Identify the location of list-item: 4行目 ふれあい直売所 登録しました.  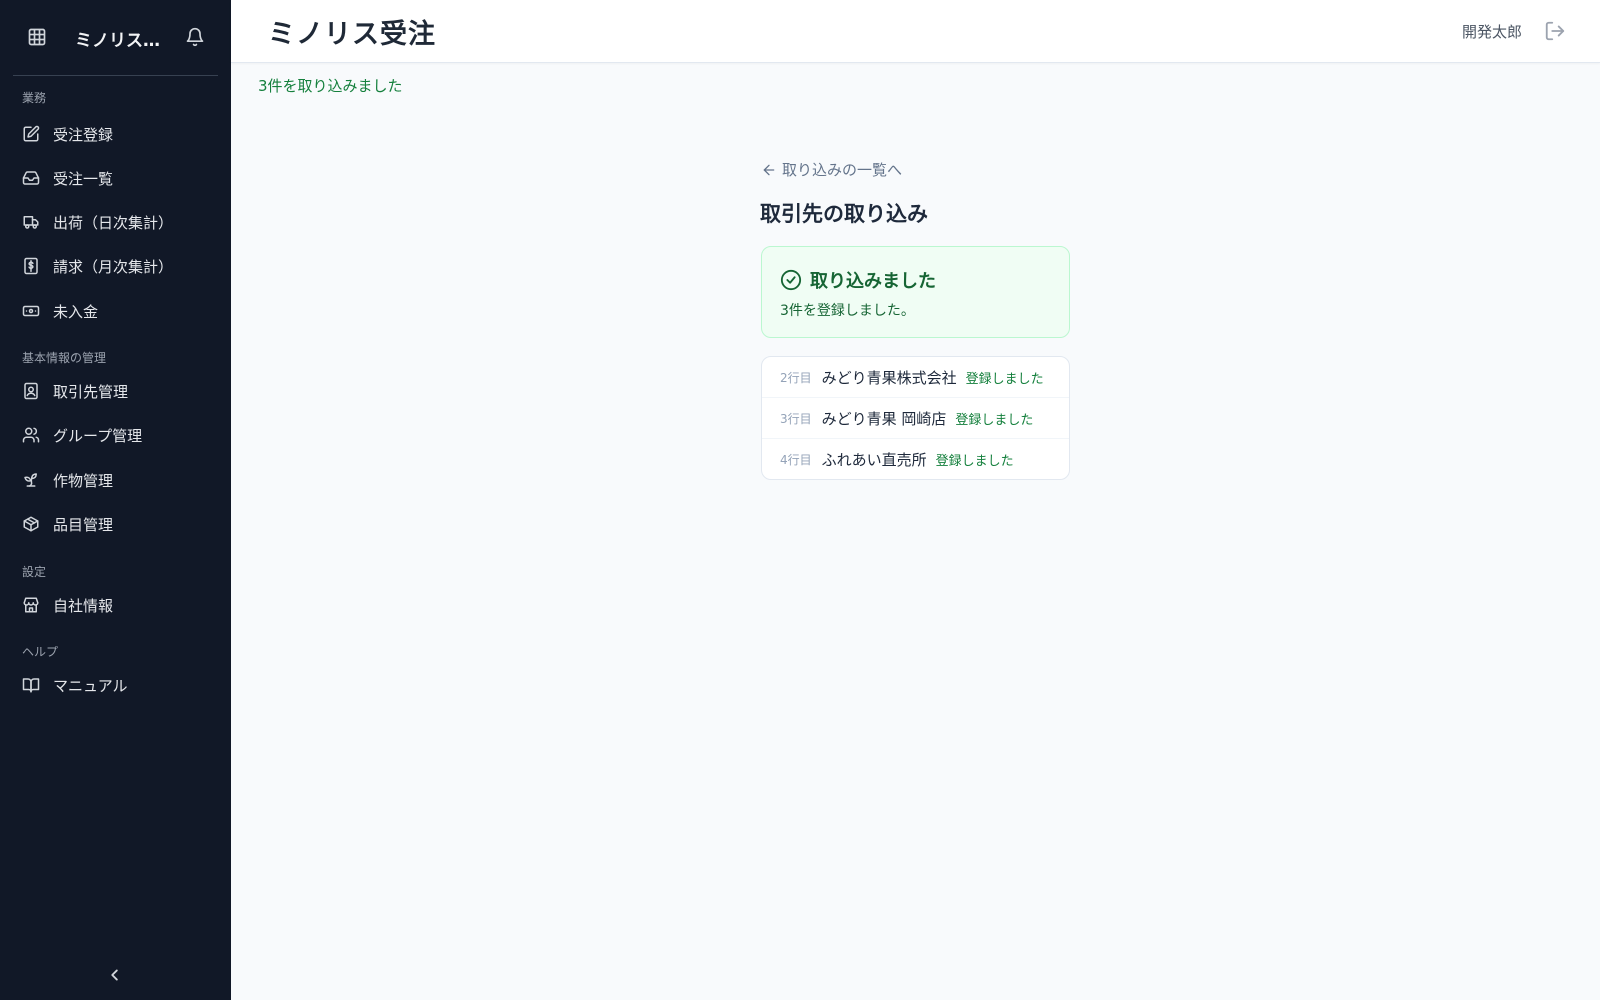
(915, 459).